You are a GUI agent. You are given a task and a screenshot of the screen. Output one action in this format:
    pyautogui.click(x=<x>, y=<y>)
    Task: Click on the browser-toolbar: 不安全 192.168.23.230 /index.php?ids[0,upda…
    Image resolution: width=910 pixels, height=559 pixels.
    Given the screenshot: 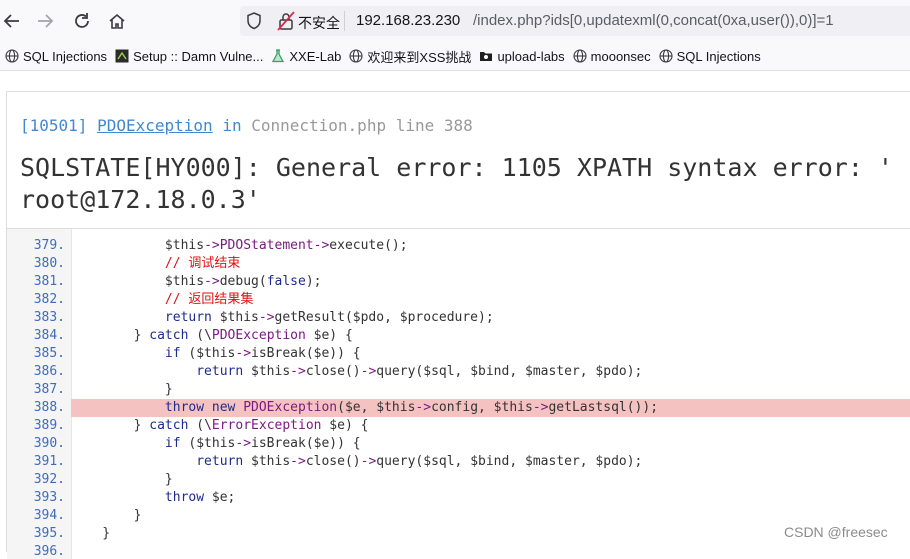 What is the action you would take?
    pyautogui.click(x=455, y=21)
    